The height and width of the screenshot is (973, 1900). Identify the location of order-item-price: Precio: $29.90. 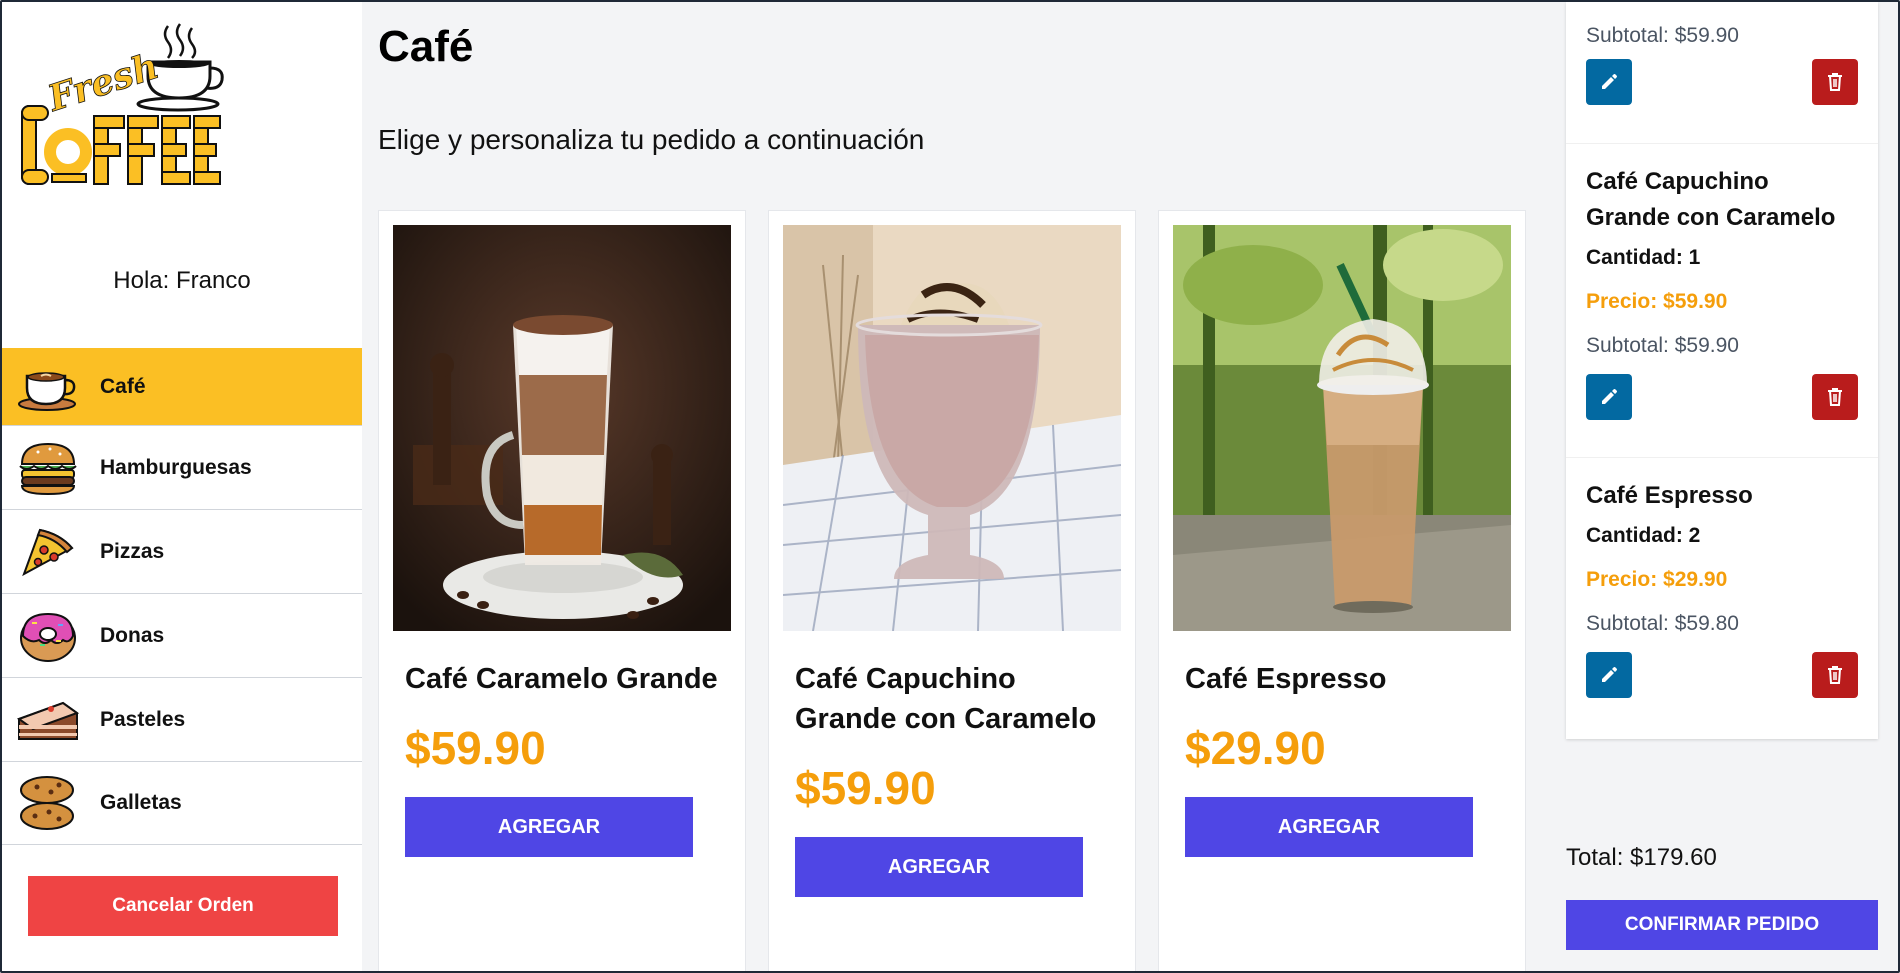
(1657, 579).